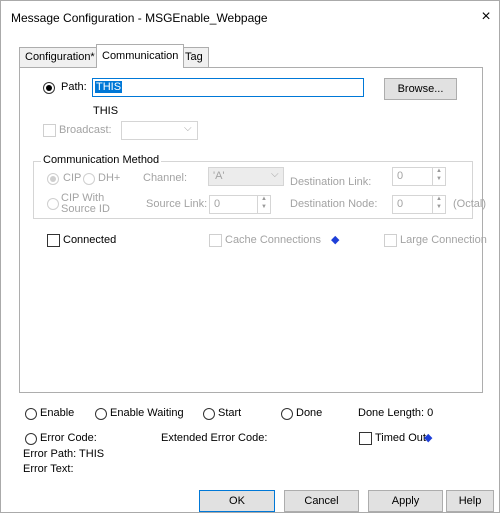 The height and width of the screenshot is (513, 500). Describe the element at coordinates (237, 501) in the screenshot. I see `ok-button: OK` at that location.